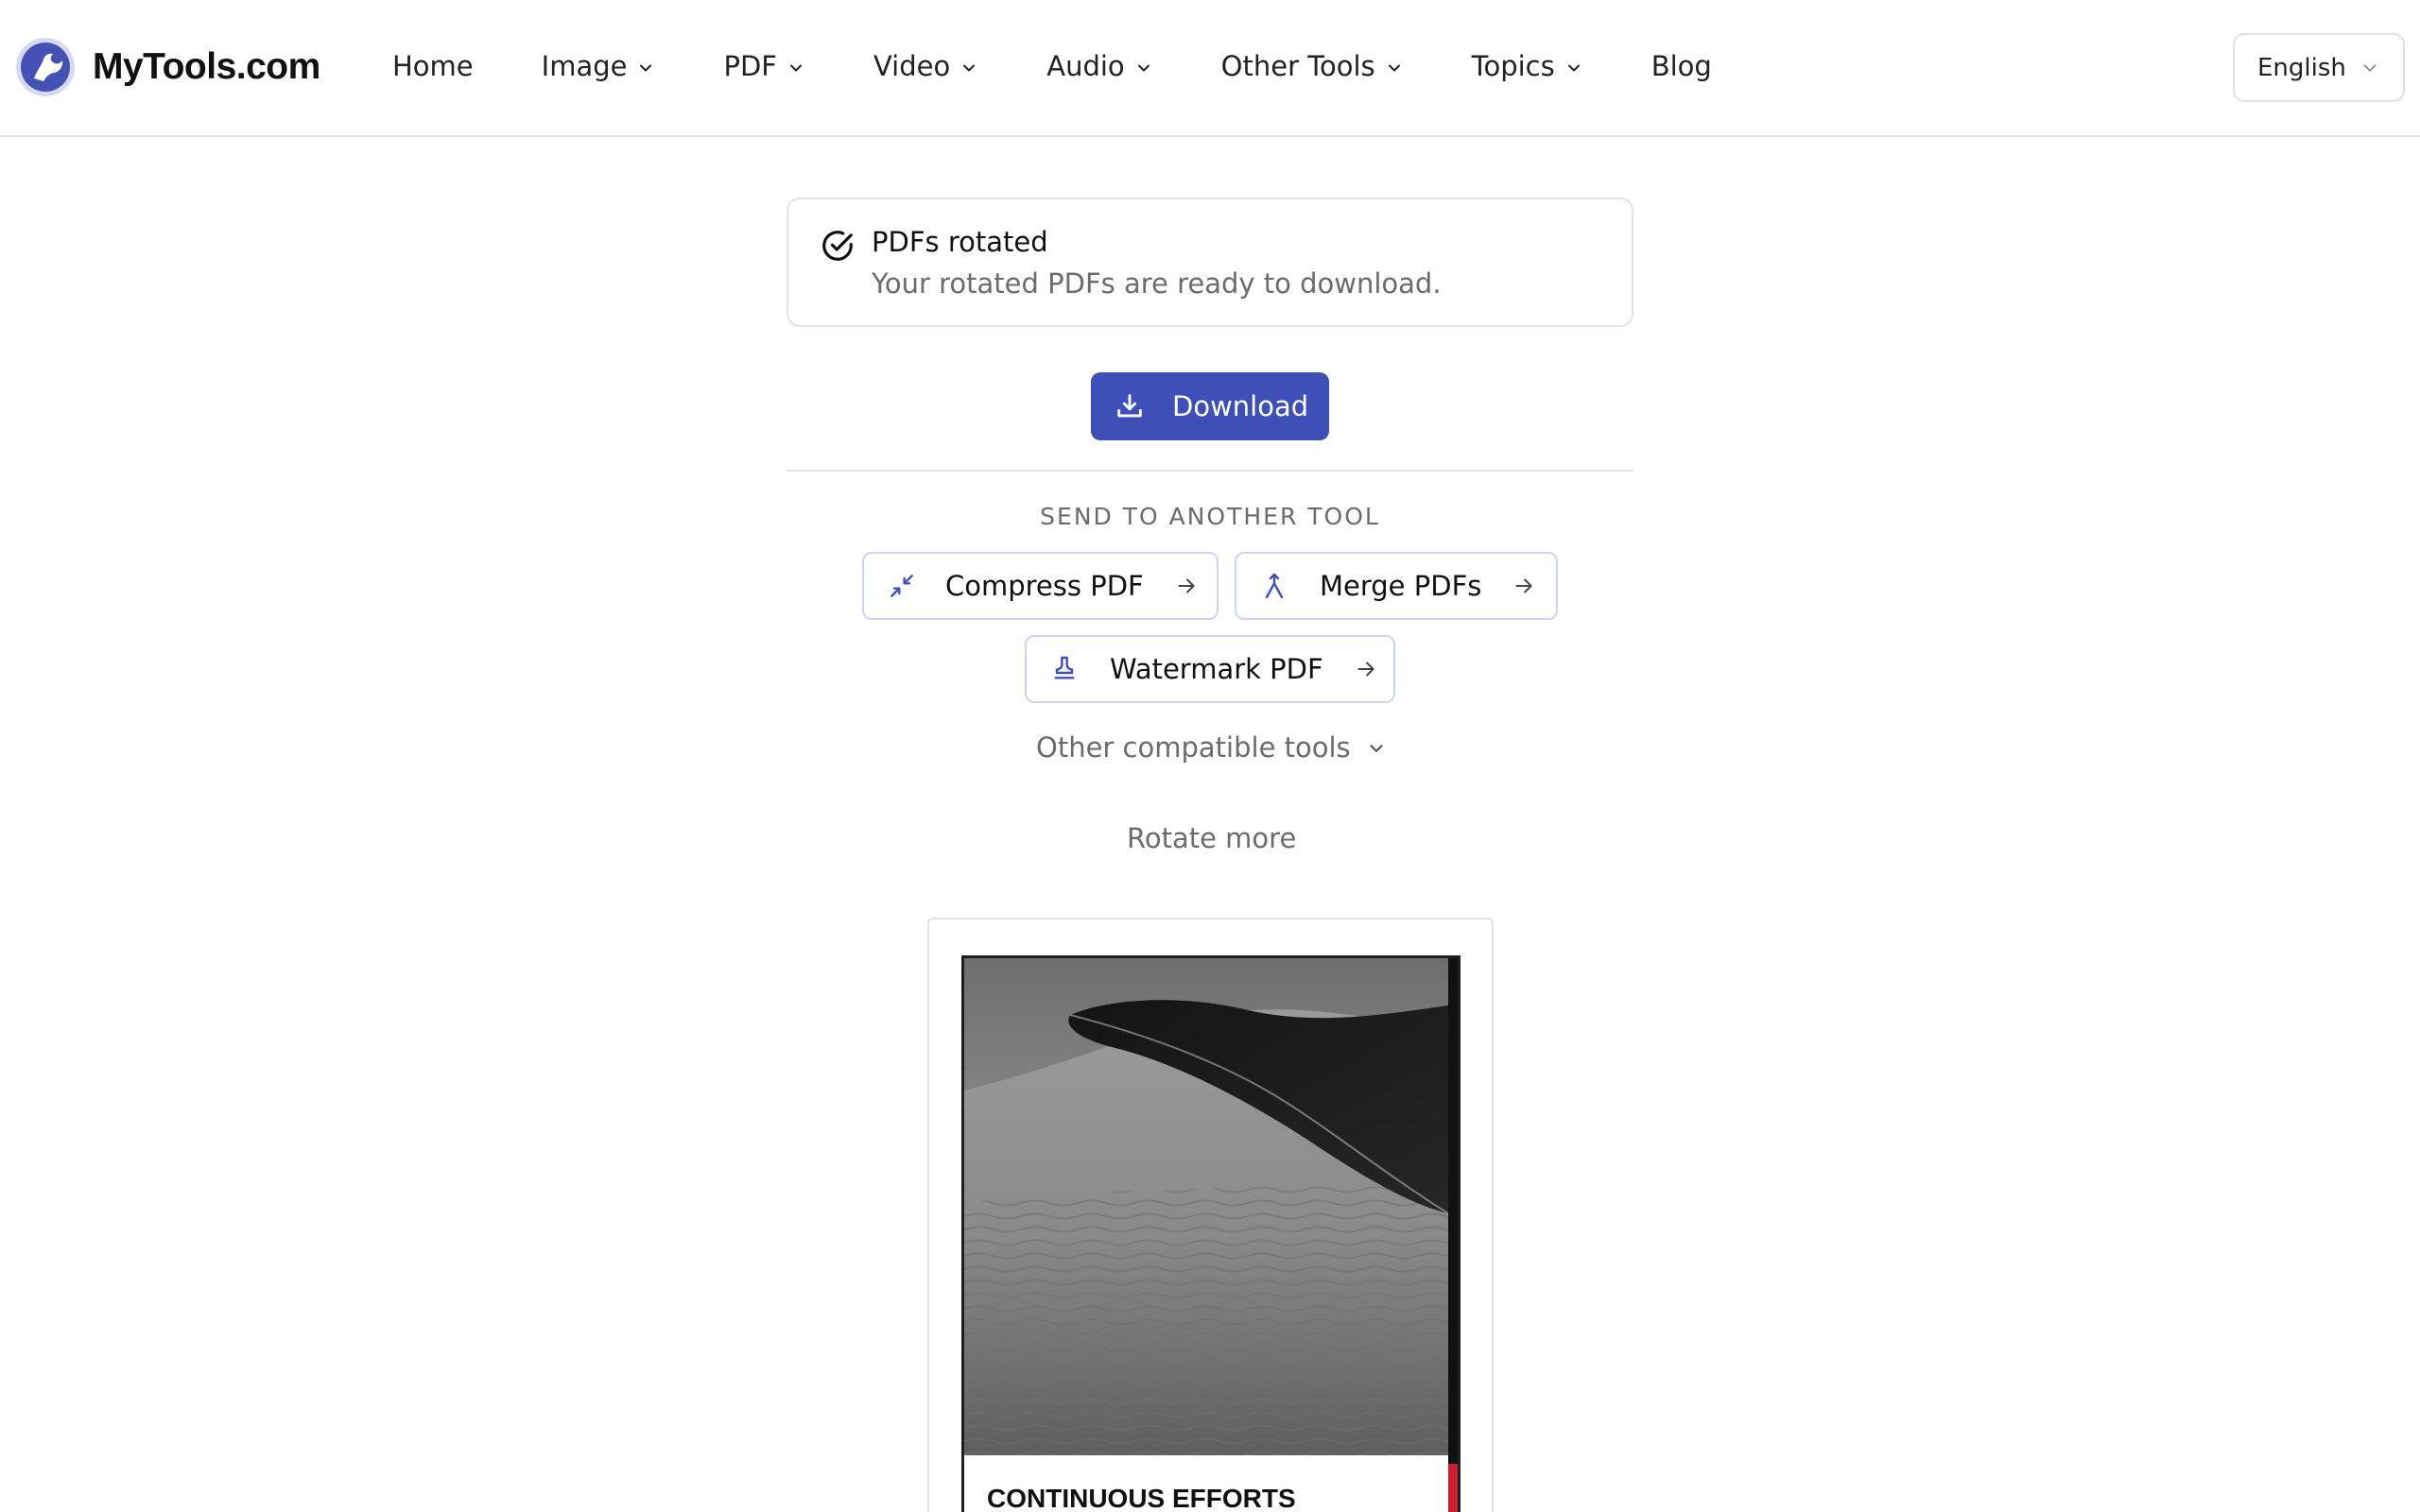 The width and height of the screenshot is (2420, 1512). Describe the element at coordinates (1129, 406) in the screenshot. I see `download-icon` at that location.